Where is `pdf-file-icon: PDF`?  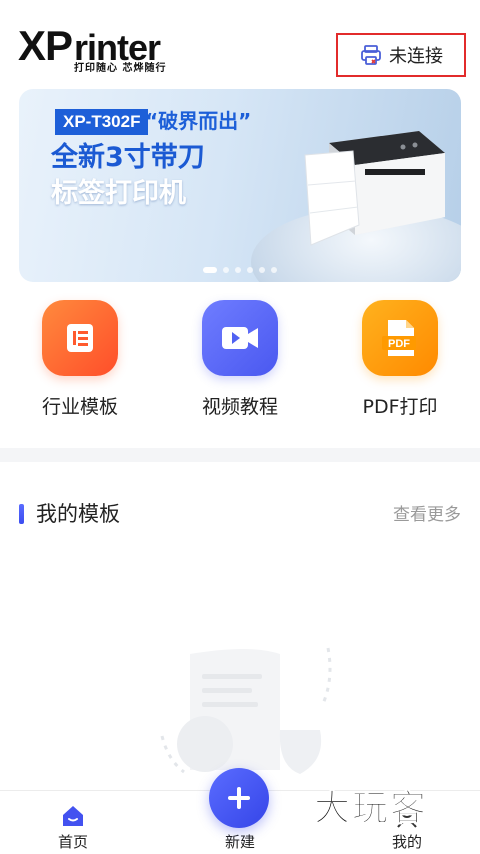
pdf-file-icon: PDF is located at coordinates (400, 338).